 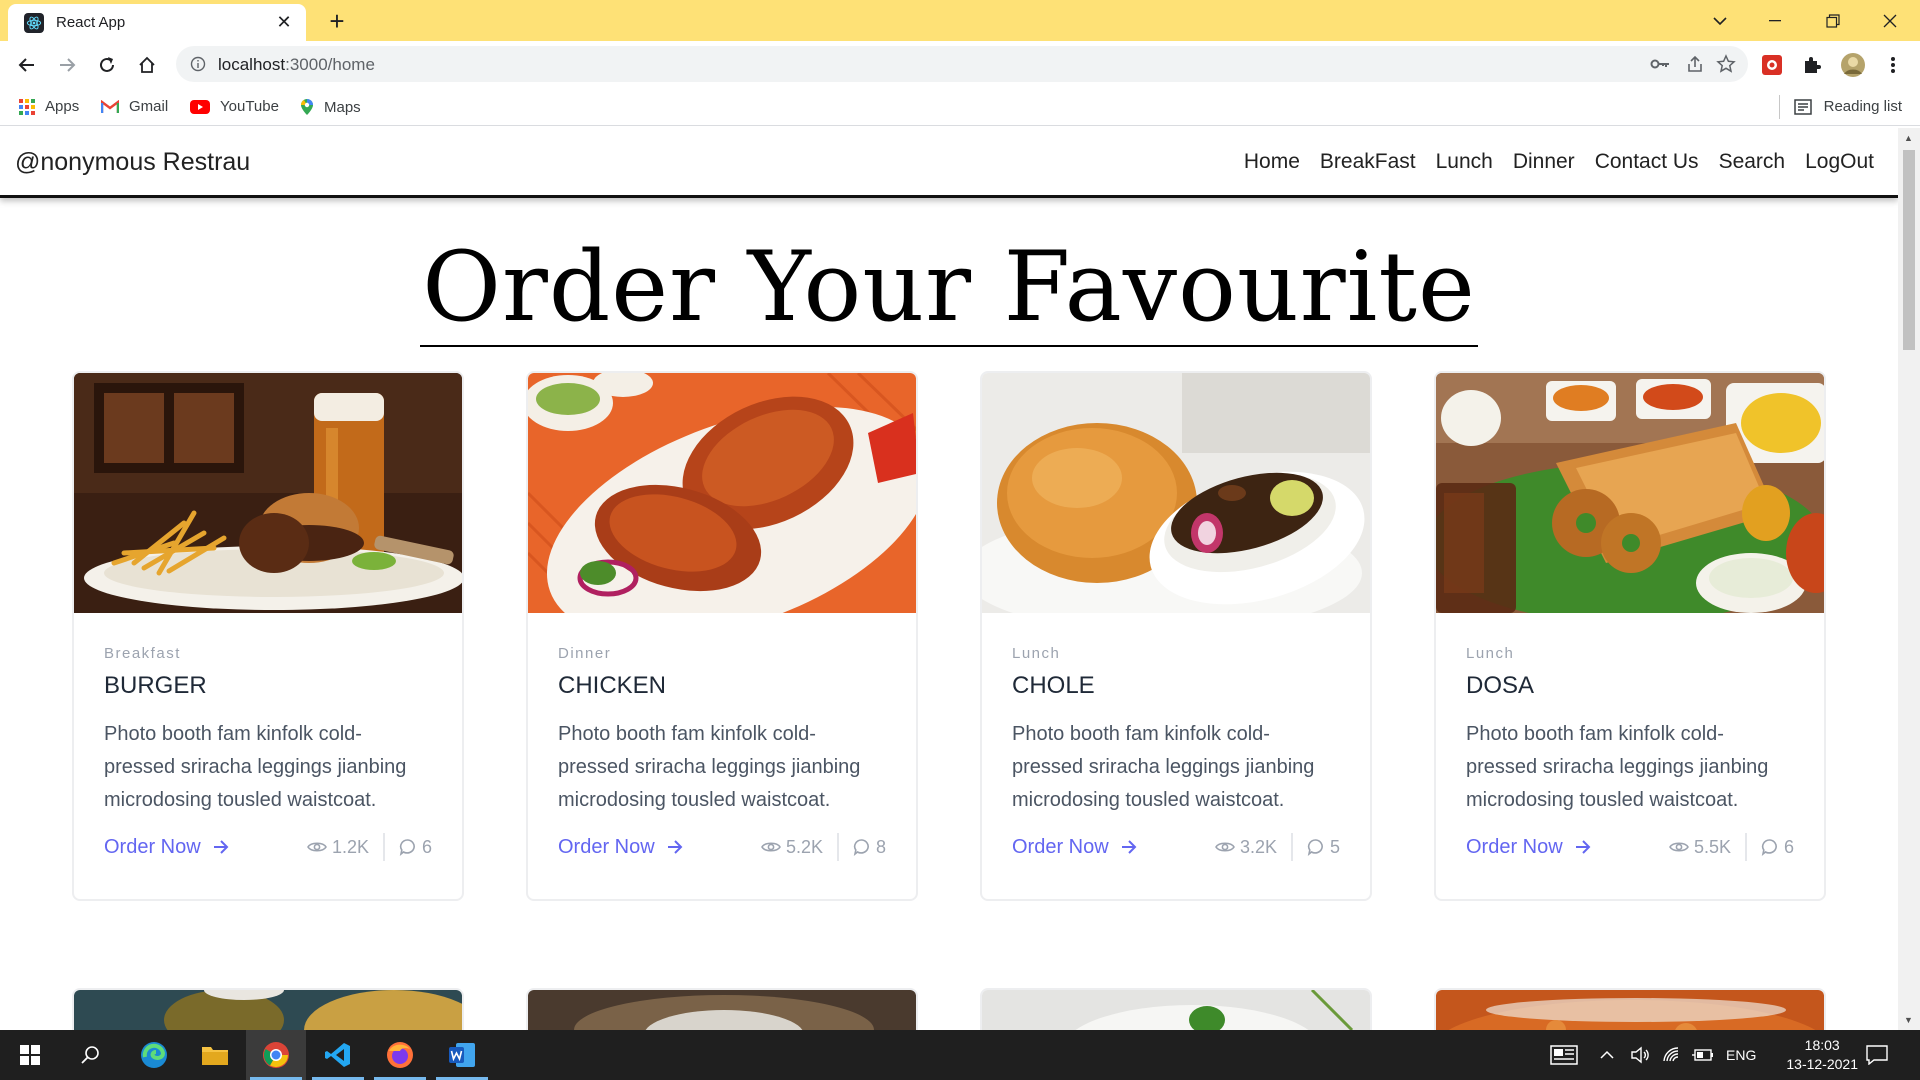 I want to click on battery-icon, so click(x=1703, y=1055).